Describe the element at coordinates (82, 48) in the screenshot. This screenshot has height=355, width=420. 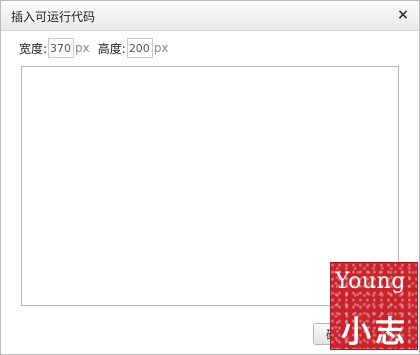
I see `width-unit: px` at that location.